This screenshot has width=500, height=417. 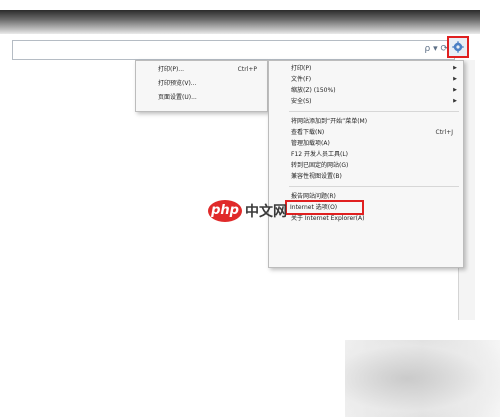 I want to click on menu-item-label: 兼容性视图设置(B), so click(x=316, y=176).